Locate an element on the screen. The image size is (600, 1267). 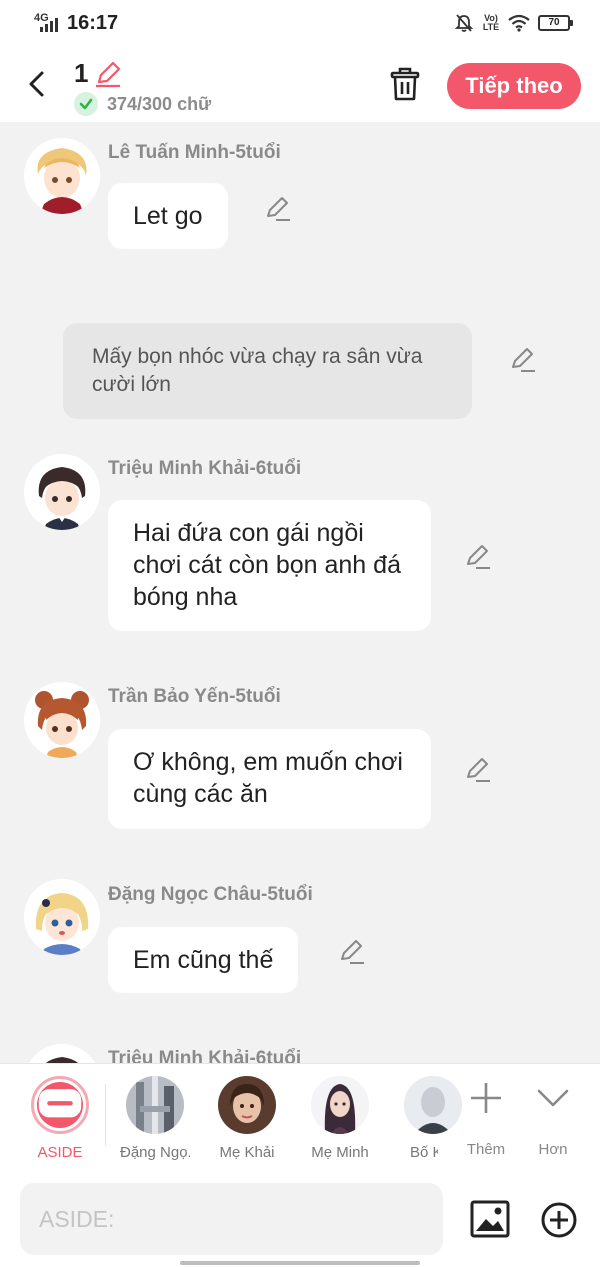
character-label: ASIDE is located at coordinates (60, 1152).